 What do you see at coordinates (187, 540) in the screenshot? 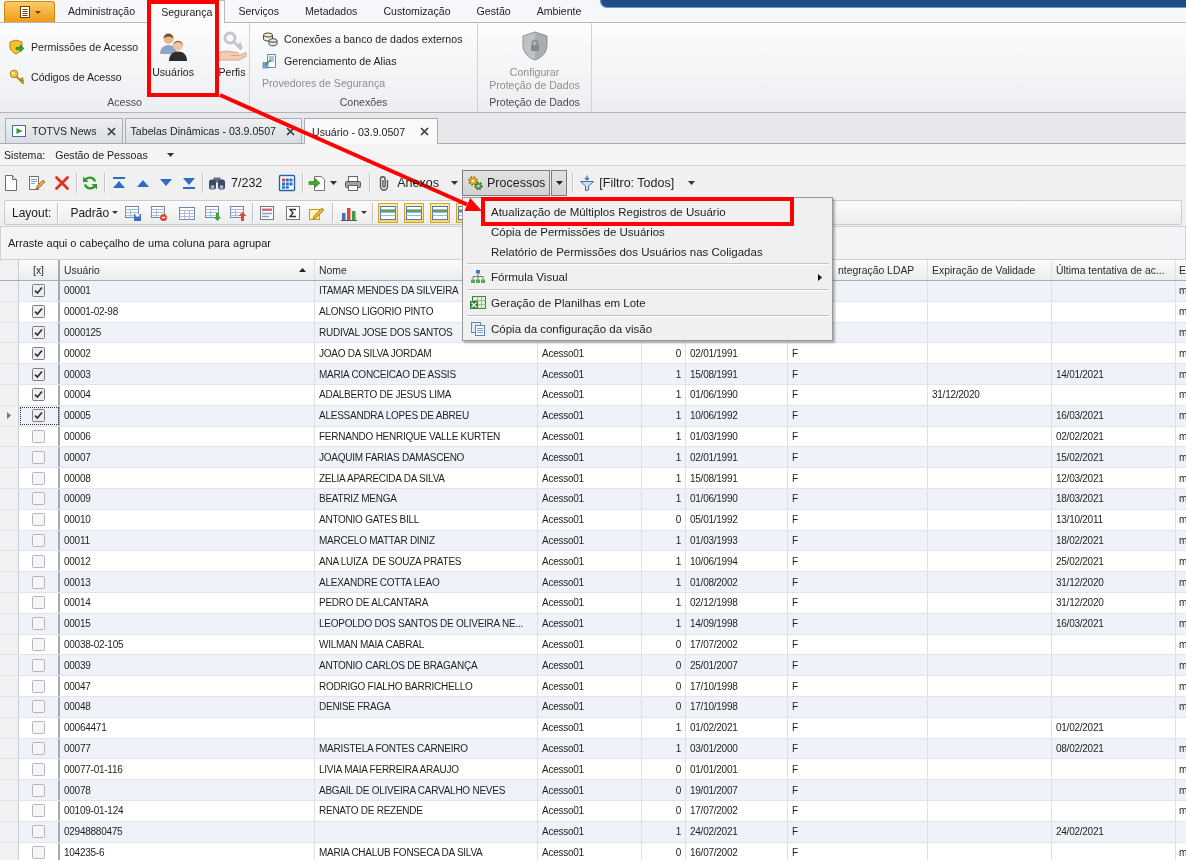
I see `table-cell: 00011` at bounding box center [187, 540].